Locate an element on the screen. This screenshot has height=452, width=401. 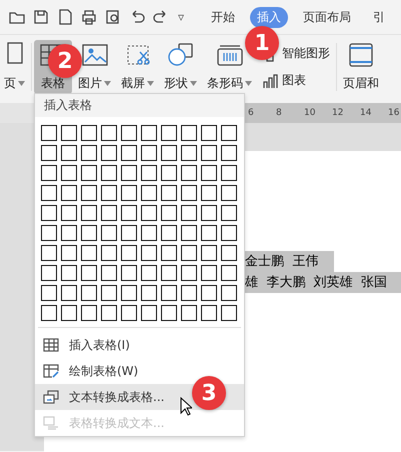
ruler-number: 16 is located at coordinates (394, 113).